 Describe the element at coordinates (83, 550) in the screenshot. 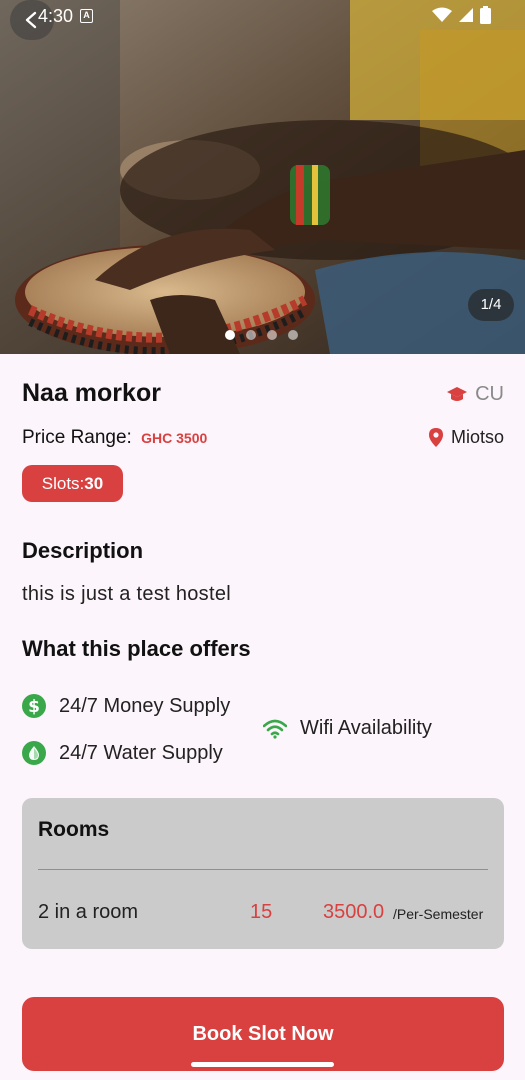

I see `description-heading: Description` at that location.